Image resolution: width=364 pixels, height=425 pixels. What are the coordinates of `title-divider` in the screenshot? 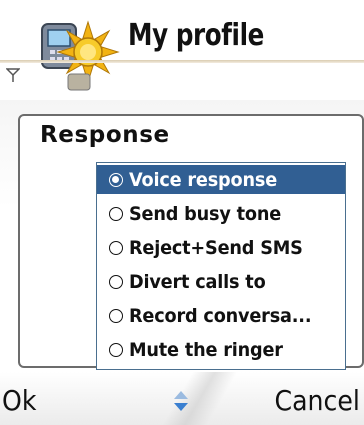 It's located at (182, 61).